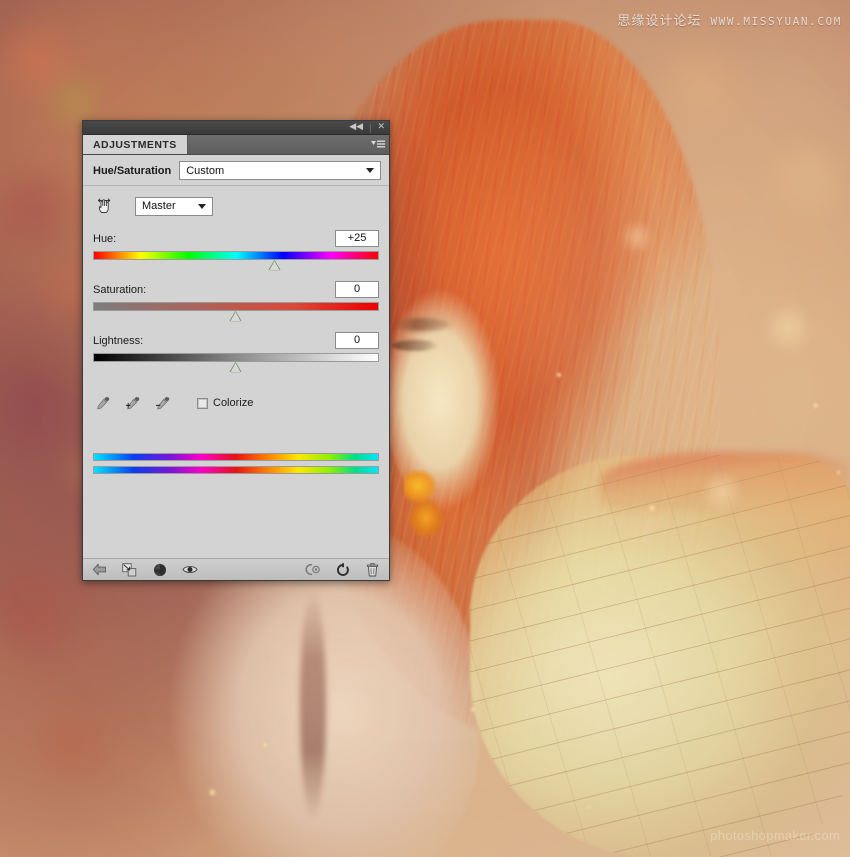 The height and width of the screenshot is (857, 850). What do you see at coordinates (659, 20) in the screenshot?
I see `watermark-chinese-text: 思缘设计论坛` at bounding box center [659, 20].